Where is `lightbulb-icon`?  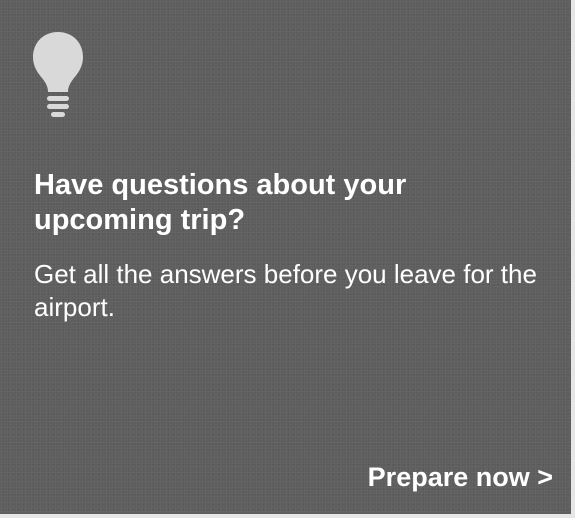
lightbulb-icon is located at coordinates (58, 74).